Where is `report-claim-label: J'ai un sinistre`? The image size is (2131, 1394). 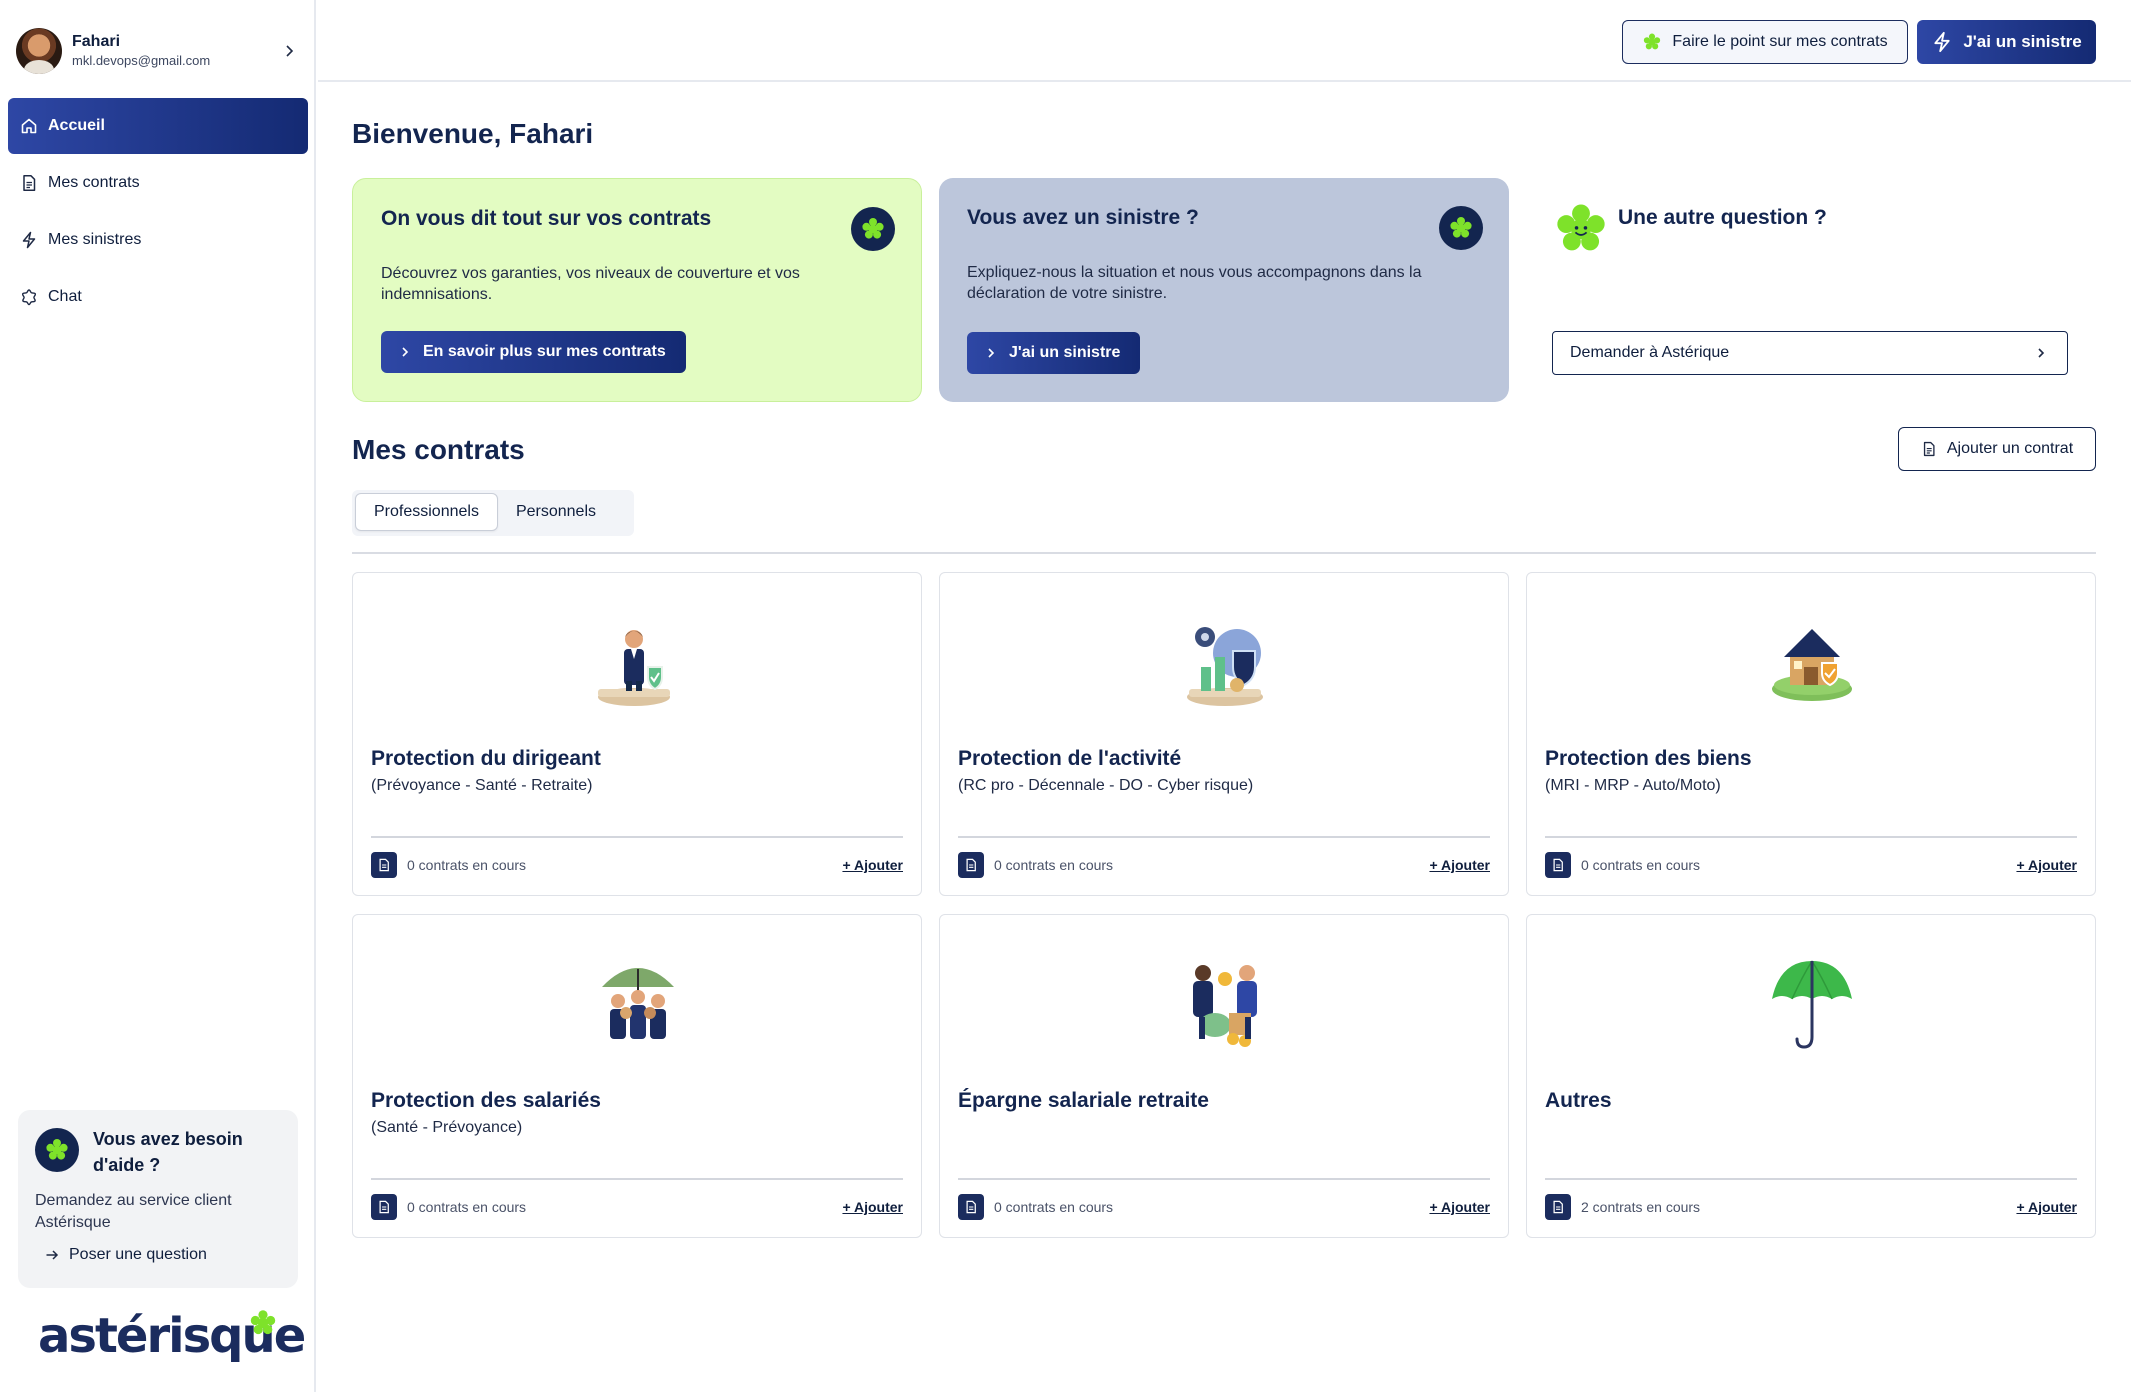
report-claim-label: J'ai un sinistre is located at coordinates (2022, 41).